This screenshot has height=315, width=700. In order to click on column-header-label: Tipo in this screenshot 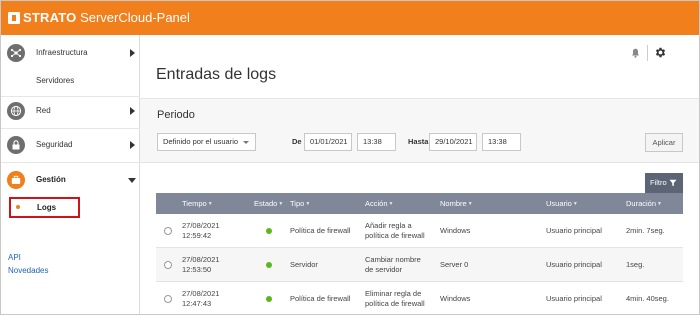, I will do `click(297, 203)`.